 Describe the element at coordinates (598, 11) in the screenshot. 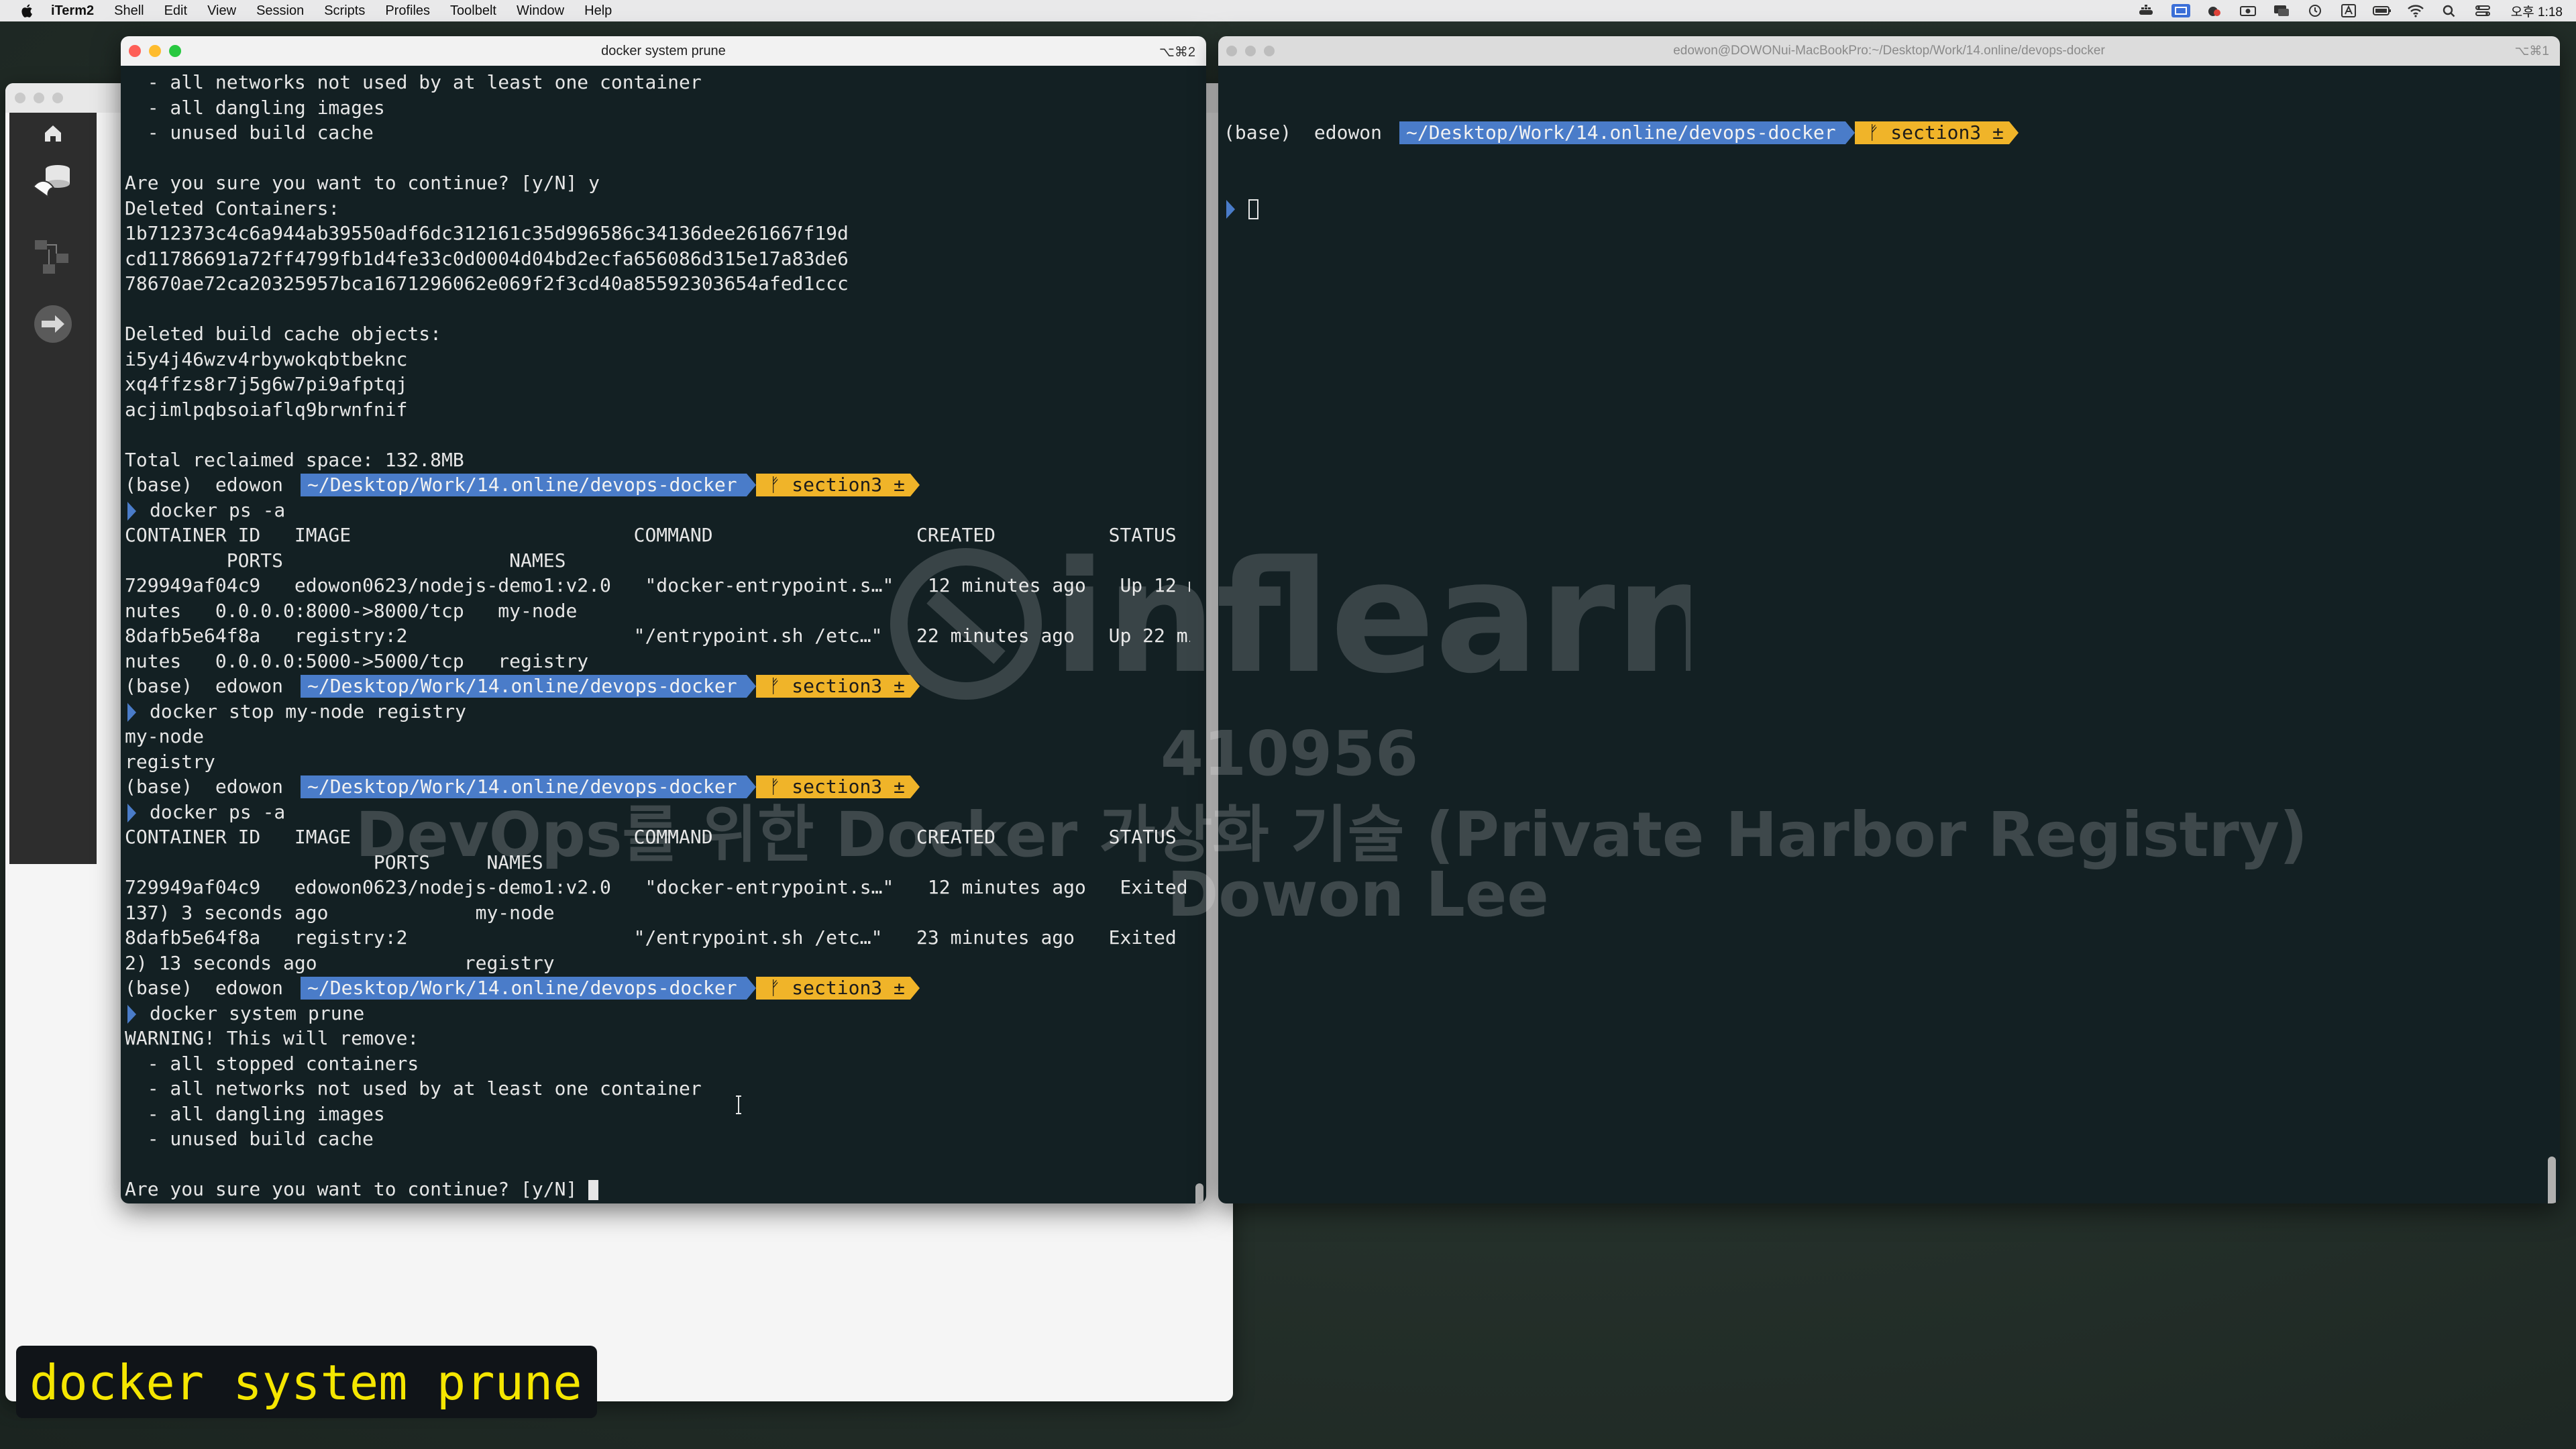

I see `menu-help: Help` at that location.